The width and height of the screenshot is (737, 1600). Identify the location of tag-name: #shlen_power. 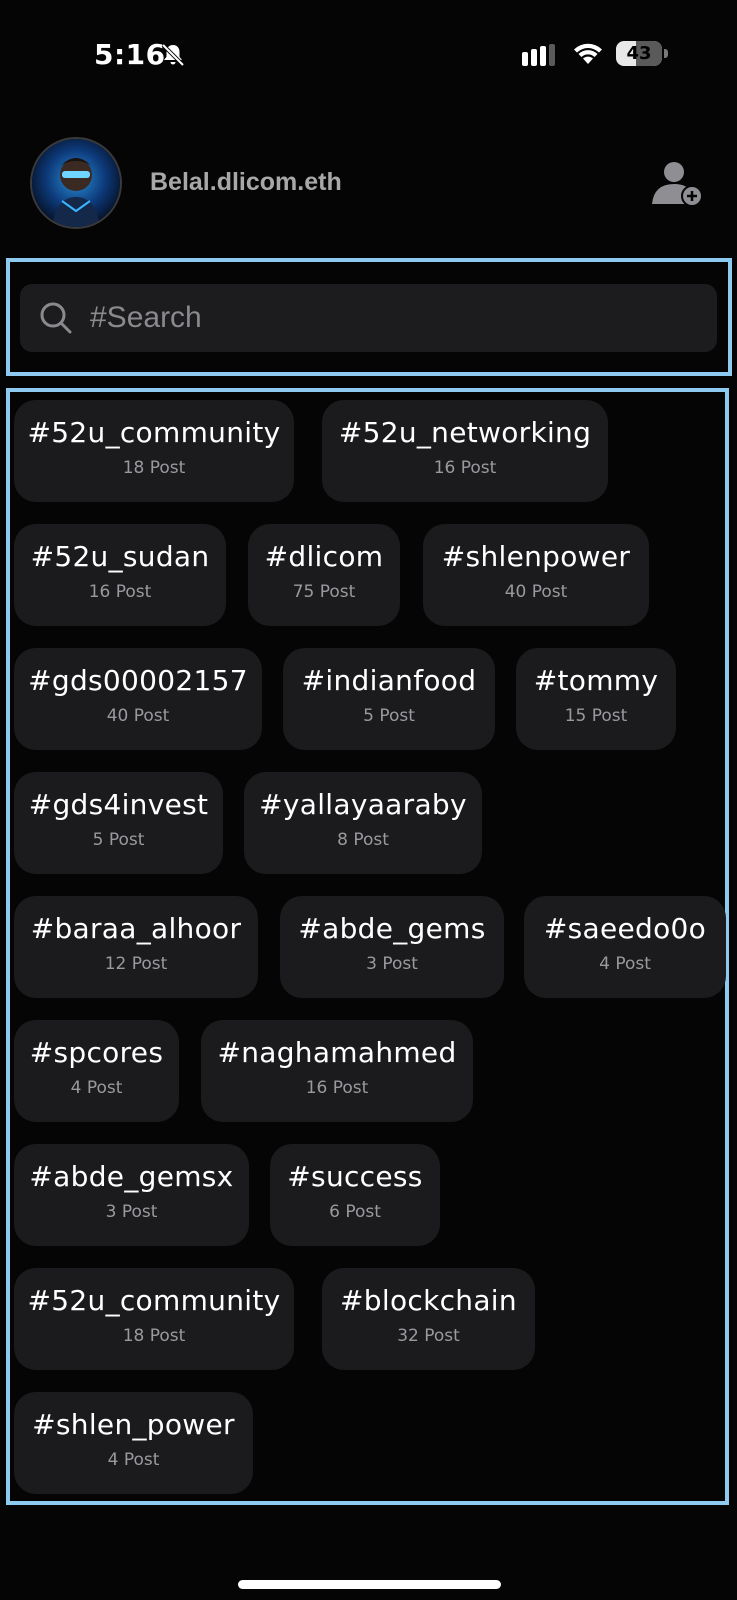
(133, 1424).